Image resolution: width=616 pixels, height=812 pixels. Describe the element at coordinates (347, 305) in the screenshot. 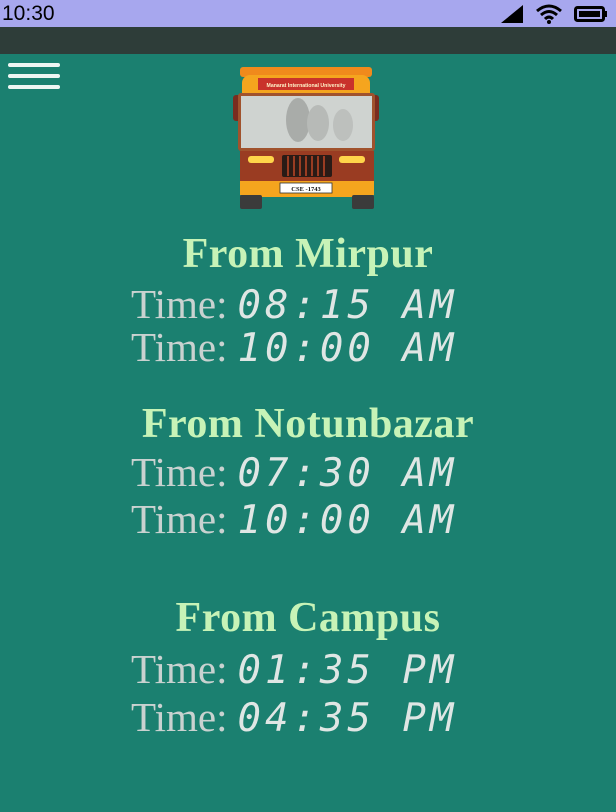

I see `time-value: 08:15 AM` at that location.